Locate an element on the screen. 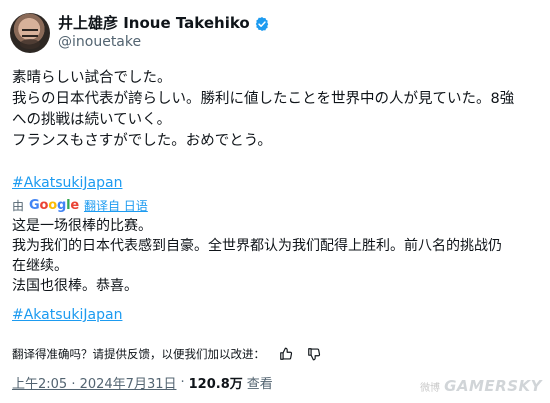 This screenshot has height=403, width=550. author-display-name: 井上雄彦 Inoue Takehiko is located at coordinates (154, 23).